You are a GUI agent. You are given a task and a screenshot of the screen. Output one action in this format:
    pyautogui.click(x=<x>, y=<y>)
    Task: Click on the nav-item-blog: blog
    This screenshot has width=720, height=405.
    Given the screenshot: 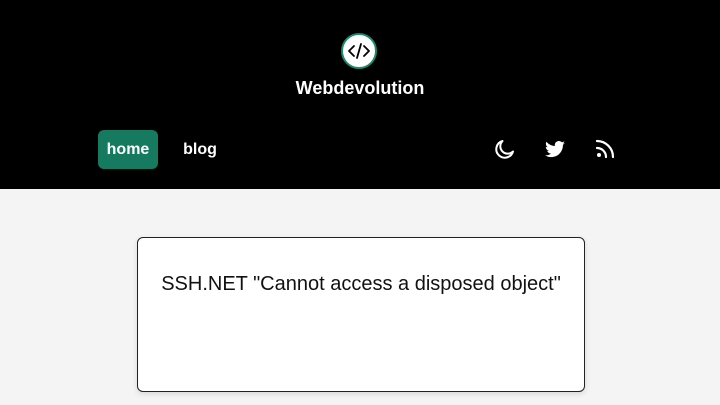 What is the action you would take?
    pyautogui.click(x=200, y=149)
    